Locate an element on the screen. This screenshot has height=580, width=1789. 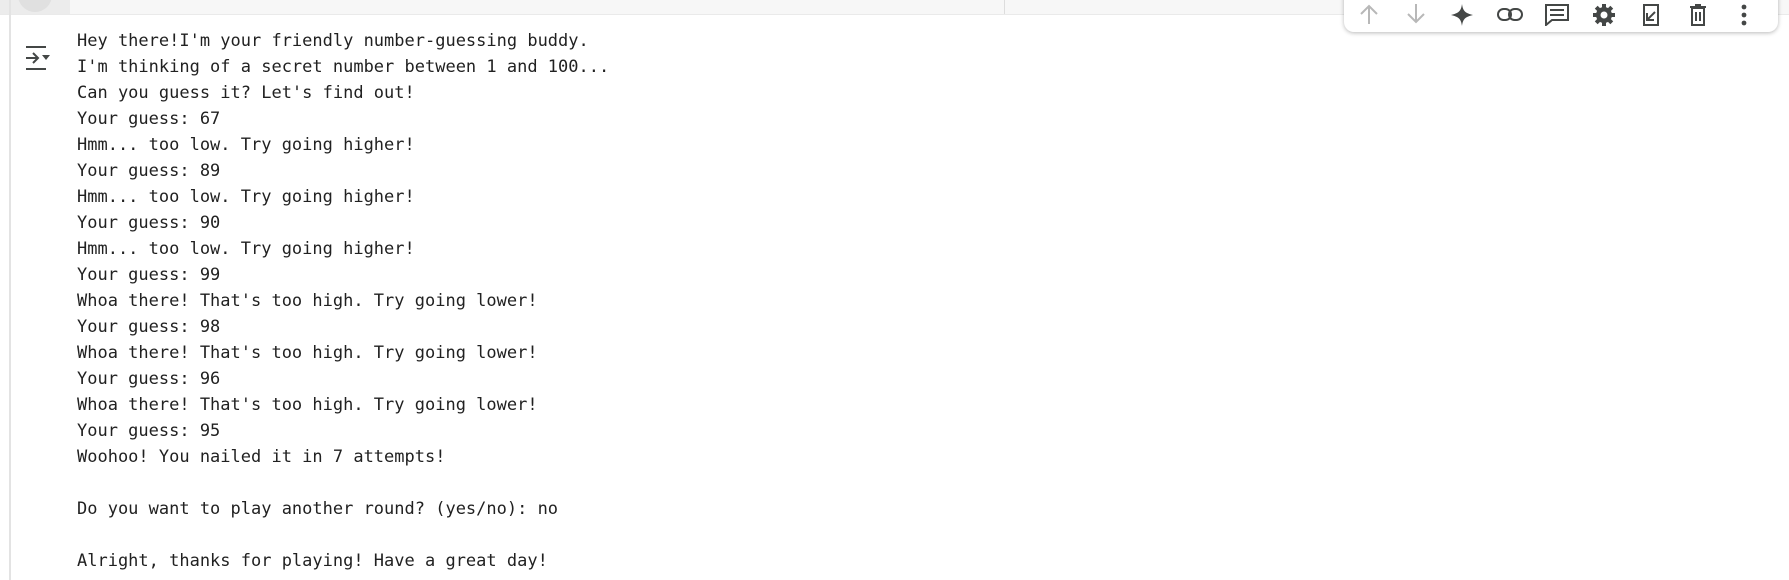
output-line: Your guess: 67 is located at coordinates (149, 119).